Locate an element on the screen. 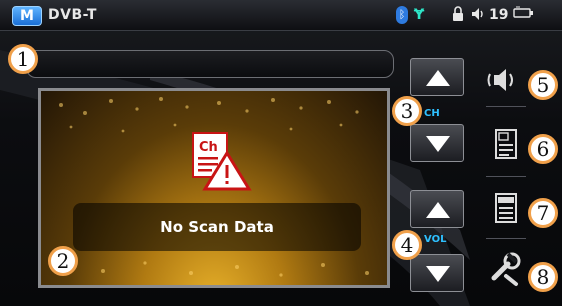  callout-8: 8 is located at coordinates (543, 277).